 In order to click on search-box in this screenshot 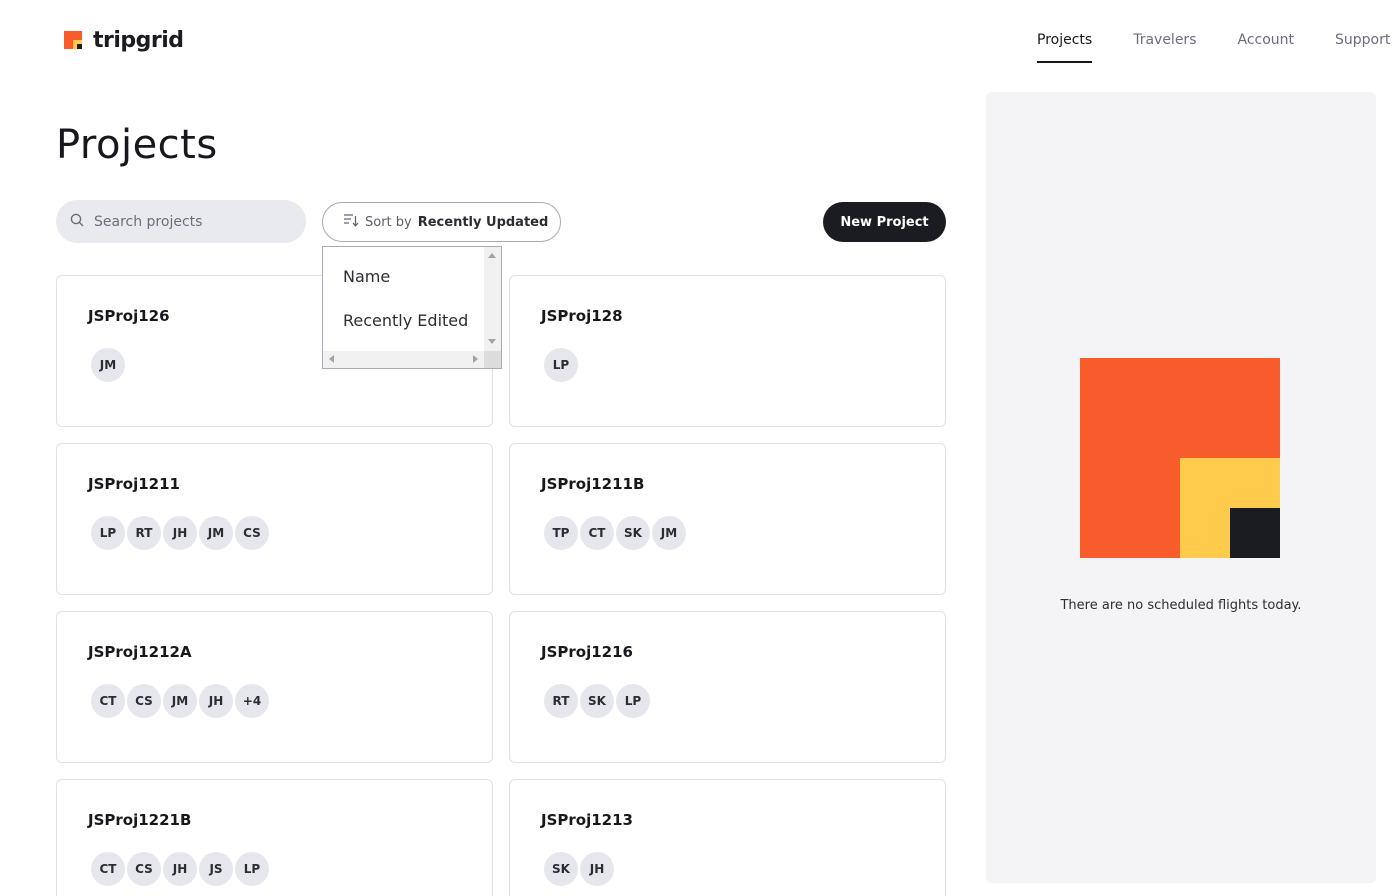, I will do `click(181, 221)`.